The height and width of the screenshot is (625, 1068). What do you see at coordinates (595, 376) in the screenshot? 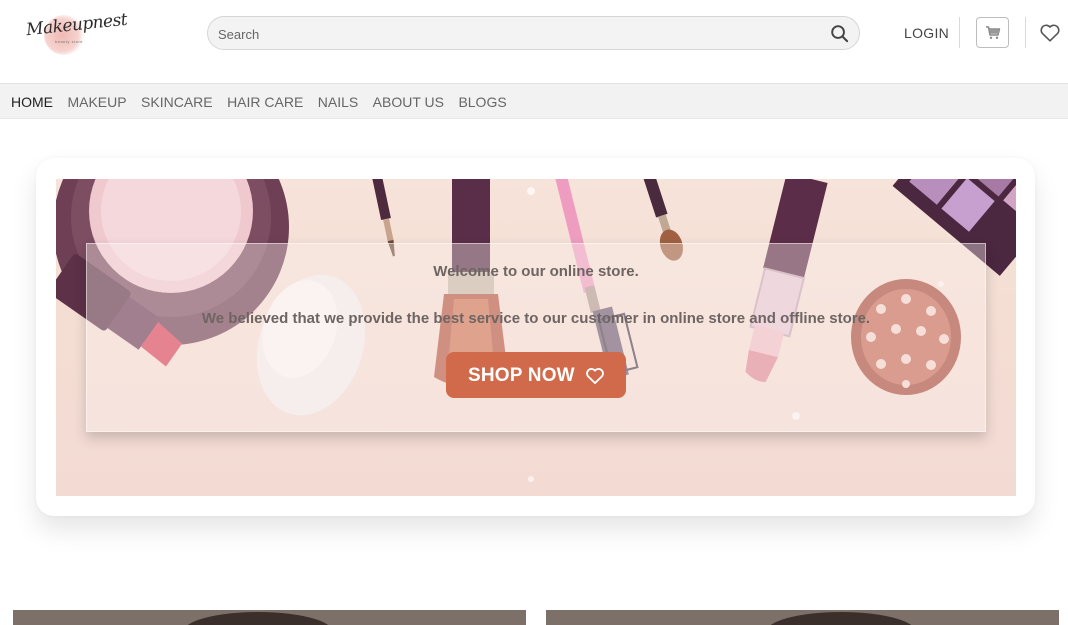
I see `heart-outline-icon` at bounding box center [595, 376].